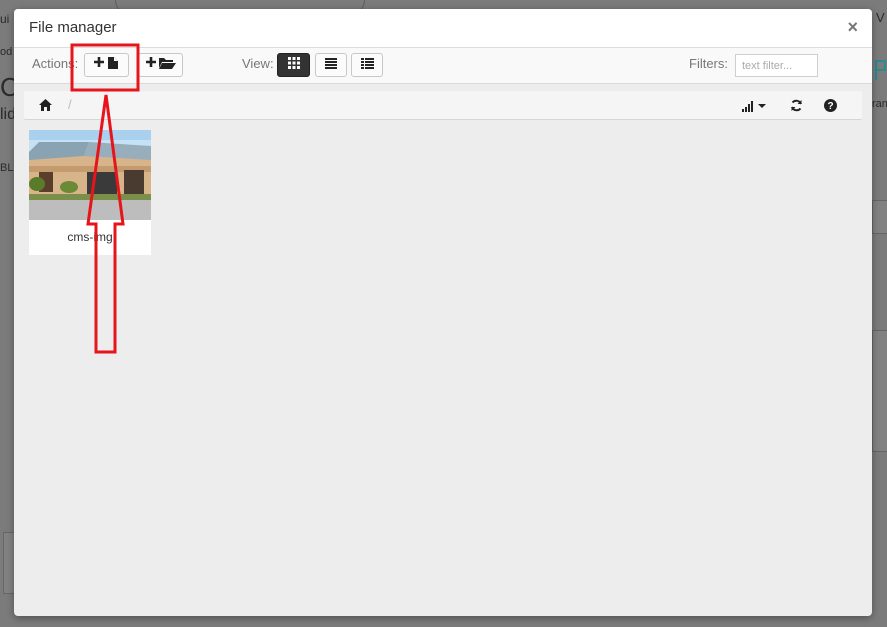  What do you see at coordinates (796, 108) in the screenshot?
I see `refresh-icon` at bounding box center [796, 108].